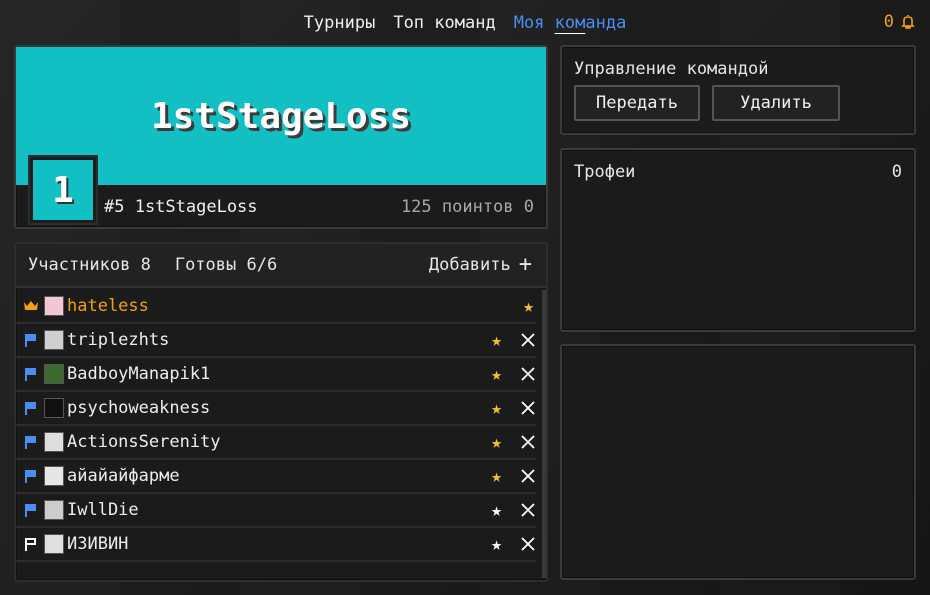 This screenshot has width=930, height=595. What do you see at coordinates (637, 103) in the screenshot?
I see `transfer-button: Передать` at bounding box center [637, 103].